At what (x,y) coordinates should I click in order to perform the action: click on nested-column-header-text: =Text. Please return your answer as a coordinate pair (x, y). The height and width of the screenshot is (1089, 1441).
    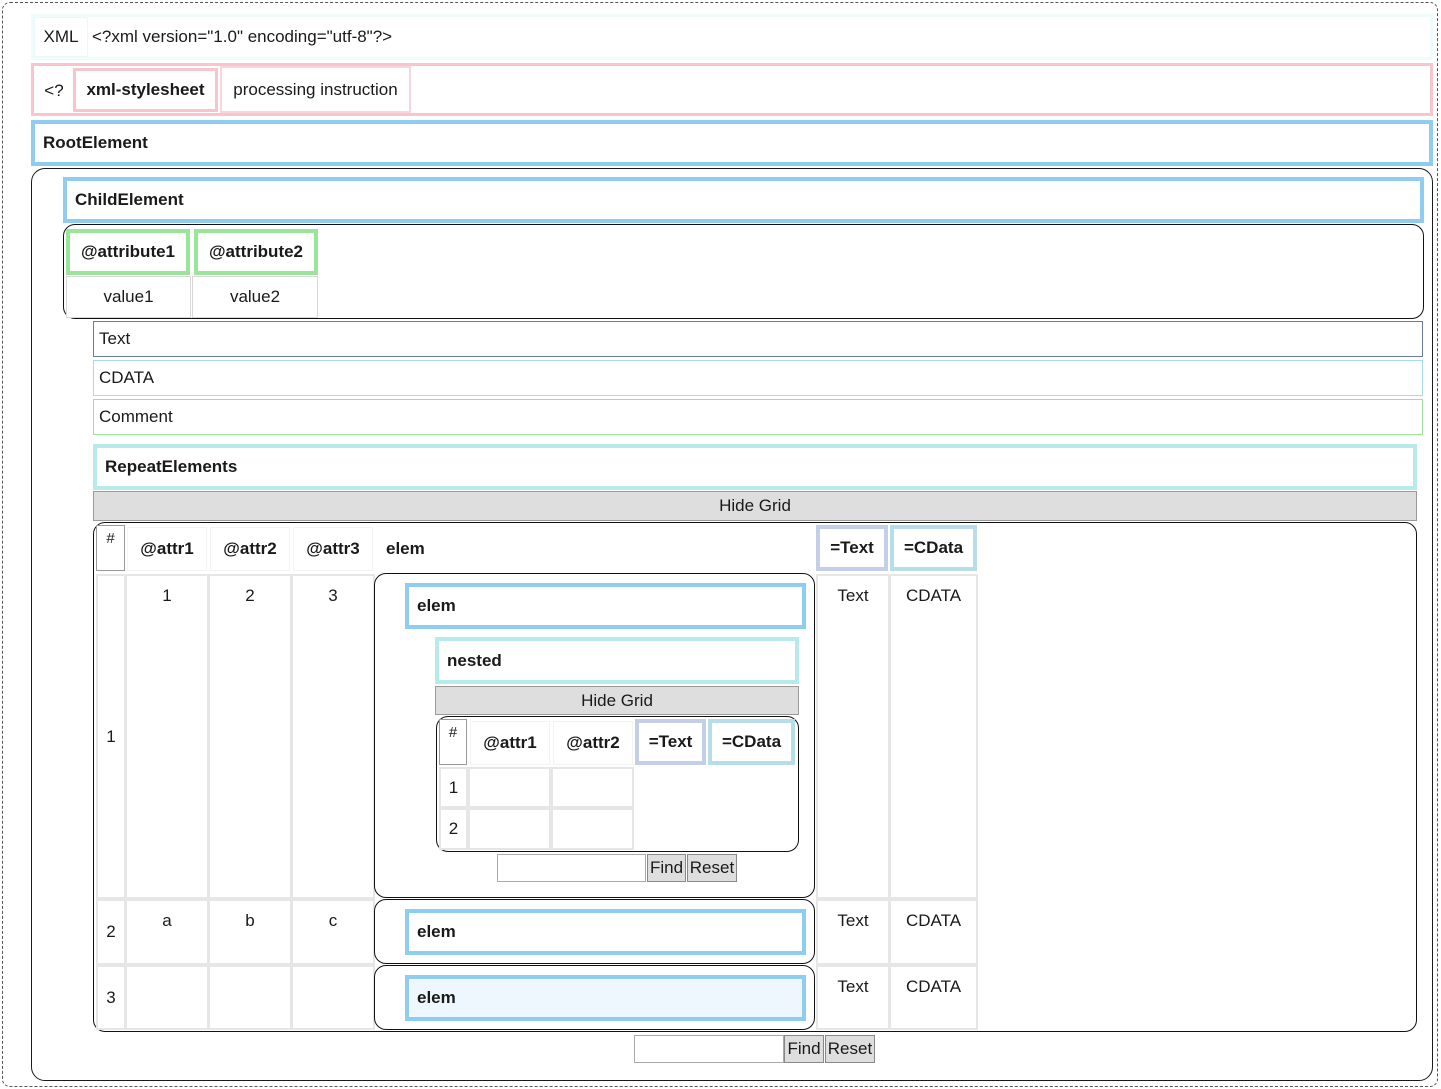
    Looking at the image, I should click on (670, 742).